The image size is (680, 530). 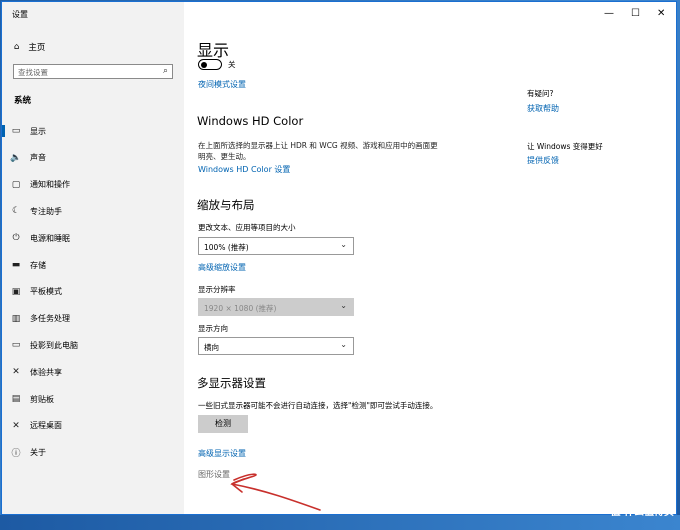 I want to click on taskbar, so click(x=340, y=522).